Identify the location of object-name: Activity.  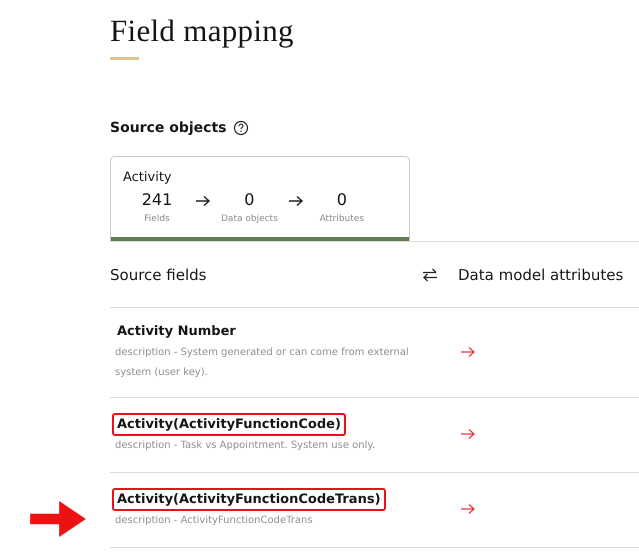
(148, 177).